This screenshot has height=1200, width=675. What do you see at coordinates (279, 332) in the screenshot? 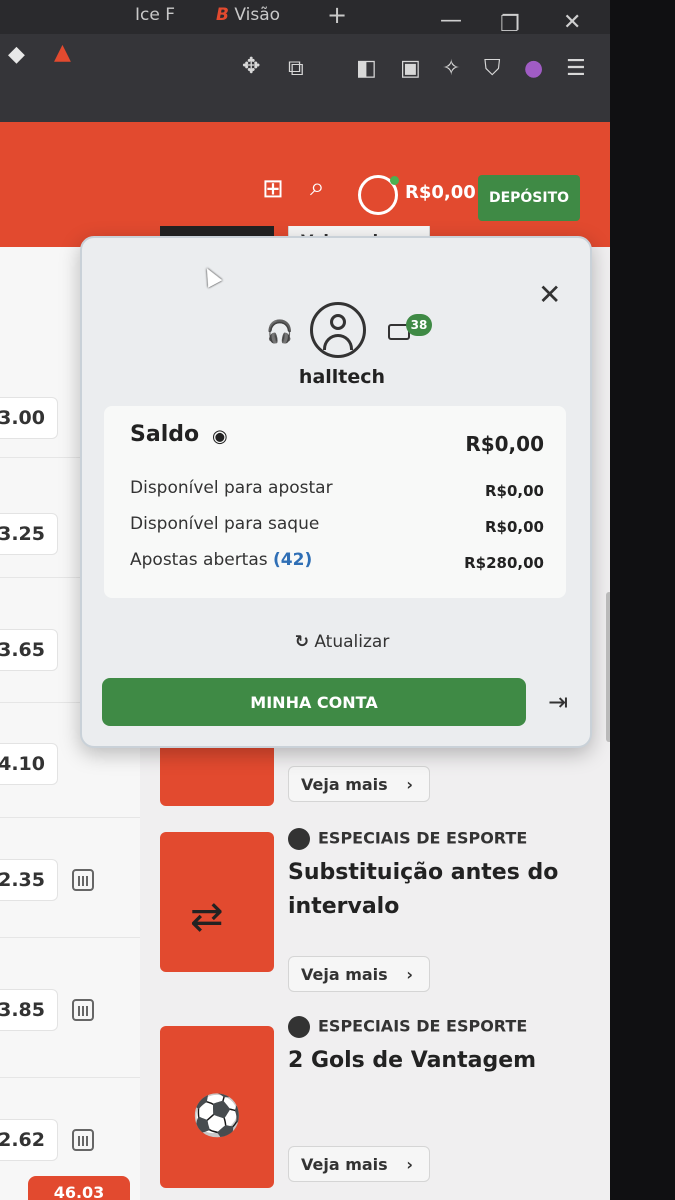
I see `support-headset-icon: 🎧` at bounding box center [279, 332].